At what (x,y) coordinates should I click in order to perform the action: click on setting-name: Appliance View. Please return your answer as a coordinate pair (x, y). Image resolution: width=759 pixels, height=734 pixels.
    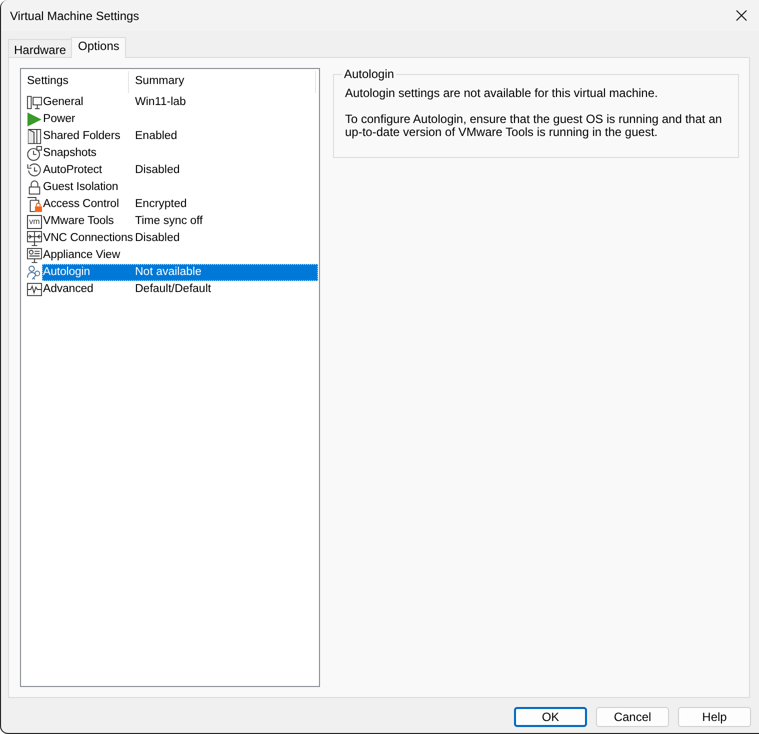
    Looking at the image, I should click on (82, 255).